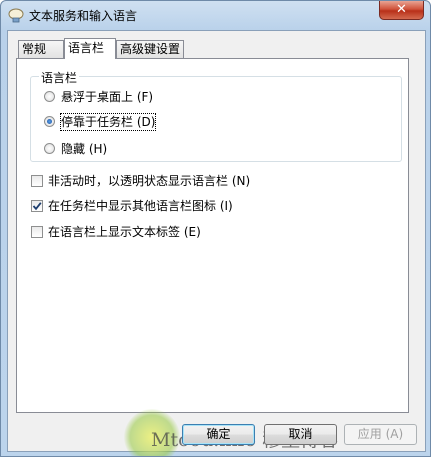 Image resolution: width=431 pixels, height=457 pixels. Describe the element at coordinates (86, 48) in the screenshot. I see `tab-language-bar-label: 语言栏` at that location.